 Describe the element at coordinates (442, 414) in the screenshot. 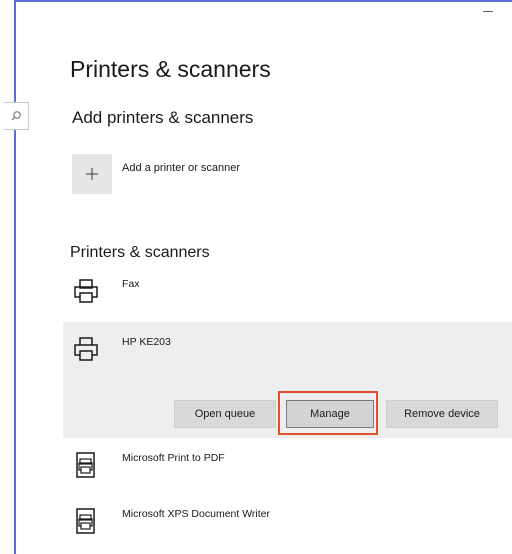

I see `remove-device-button: Remove device` at that location.